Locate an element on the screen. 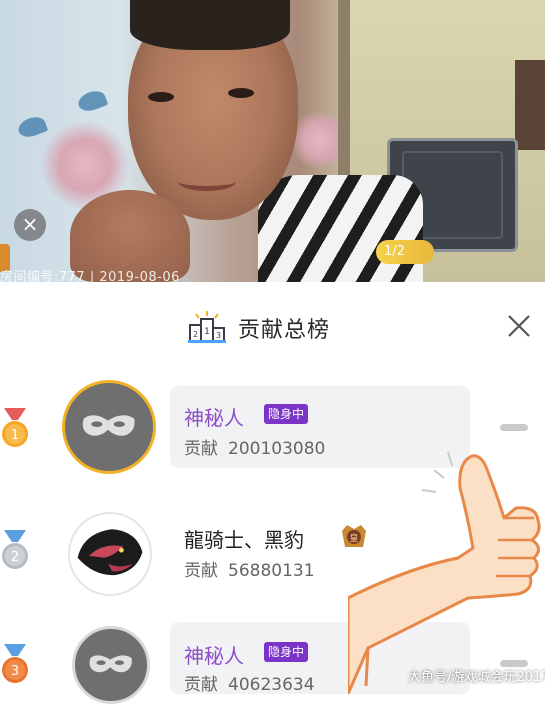 The height and width of the screenshot is (704, 545). rank-medal-icon: 2 is located at coordinates (15, 549).